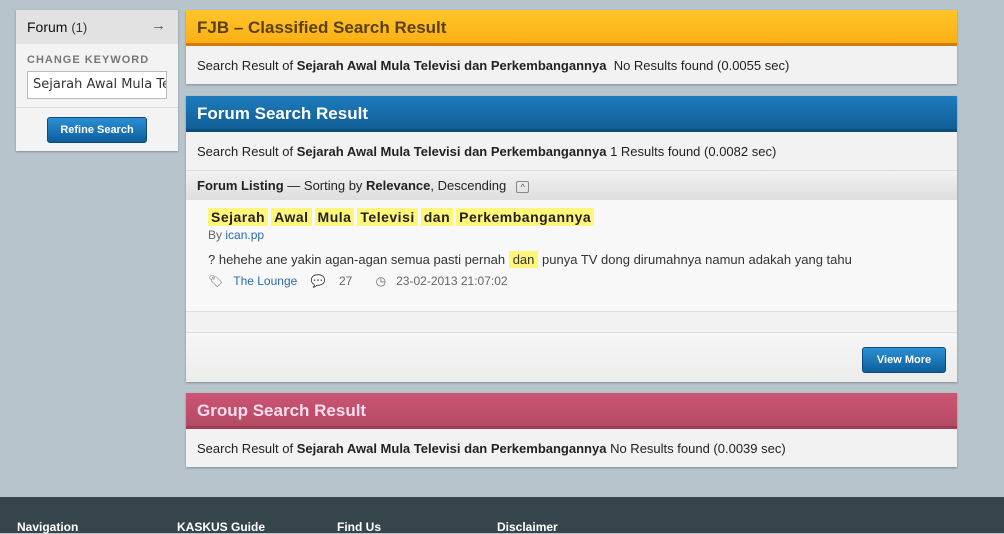 The image size is (1004, 534). What do you see at coordinates (571, 357) in the screenshot?
I see `view-more-bar: View More` at bounding box center [571, 357].